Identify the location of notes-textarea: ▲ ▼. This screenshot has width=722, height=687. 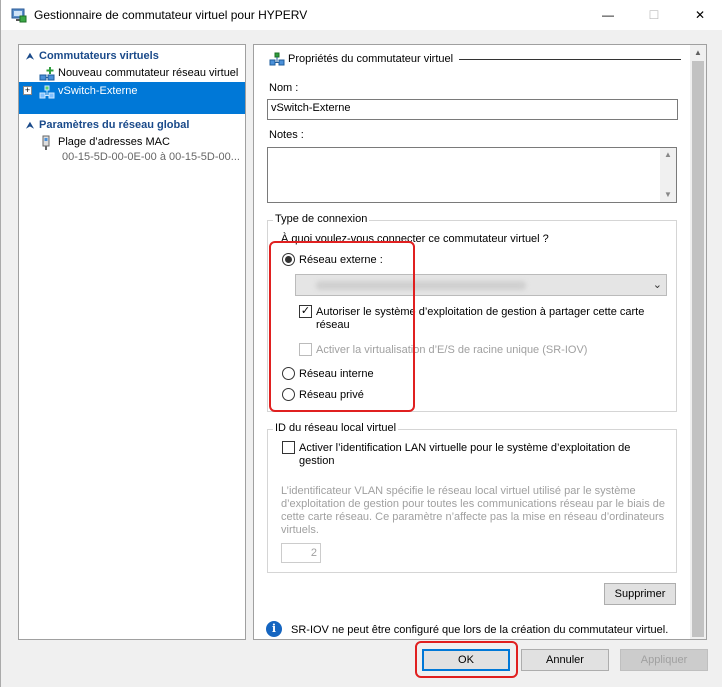
(472, 175).